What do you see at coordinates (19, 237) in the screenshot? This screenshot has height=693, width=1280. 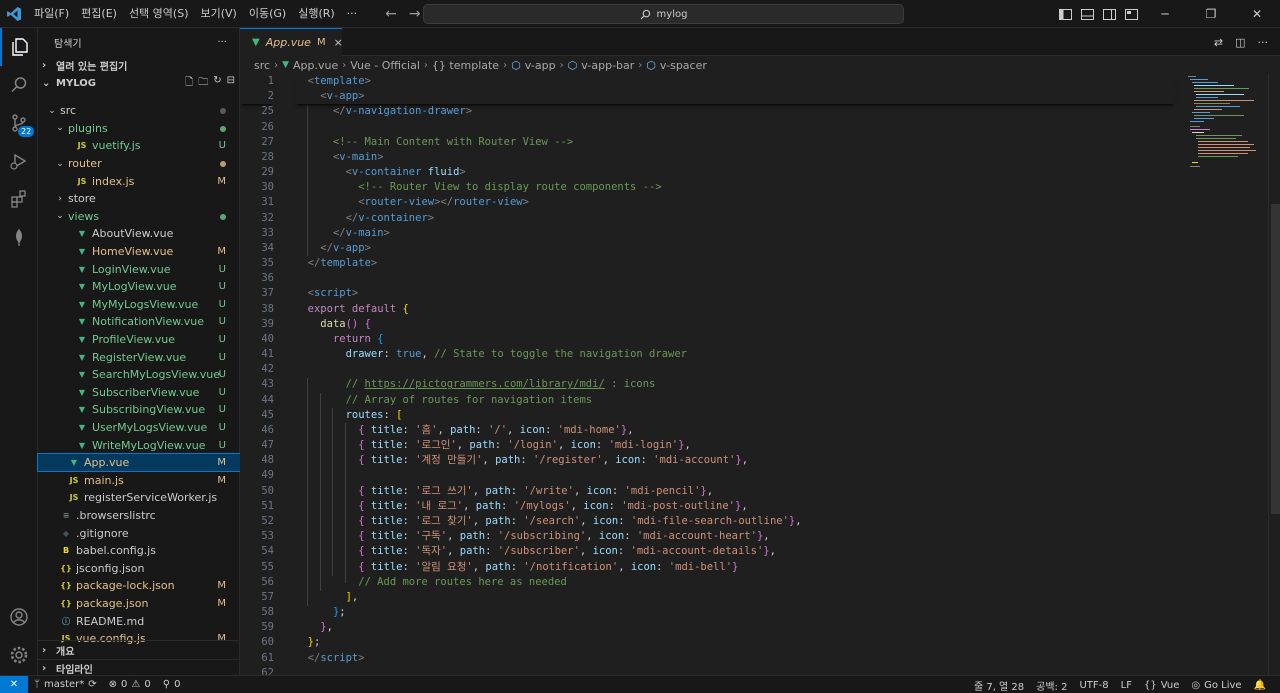 I see `mongodb-leaf-icon` at bounding box center [19, 237].